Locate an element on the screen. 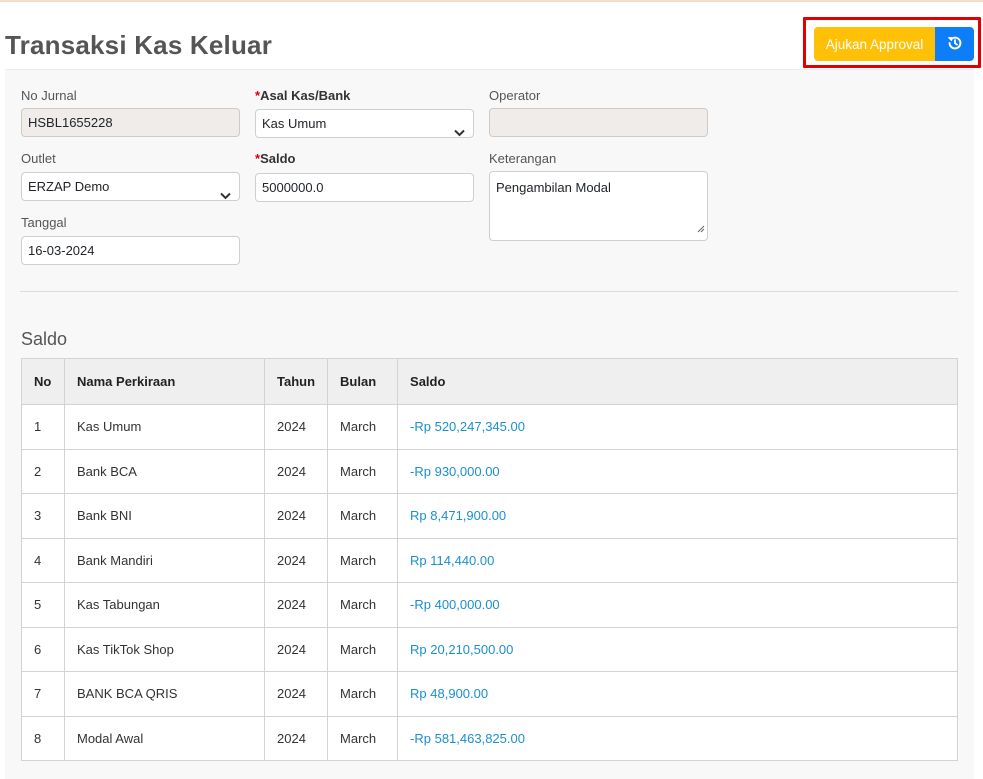  cell-nama: Bank BCA is located at coordinates (164, 471).